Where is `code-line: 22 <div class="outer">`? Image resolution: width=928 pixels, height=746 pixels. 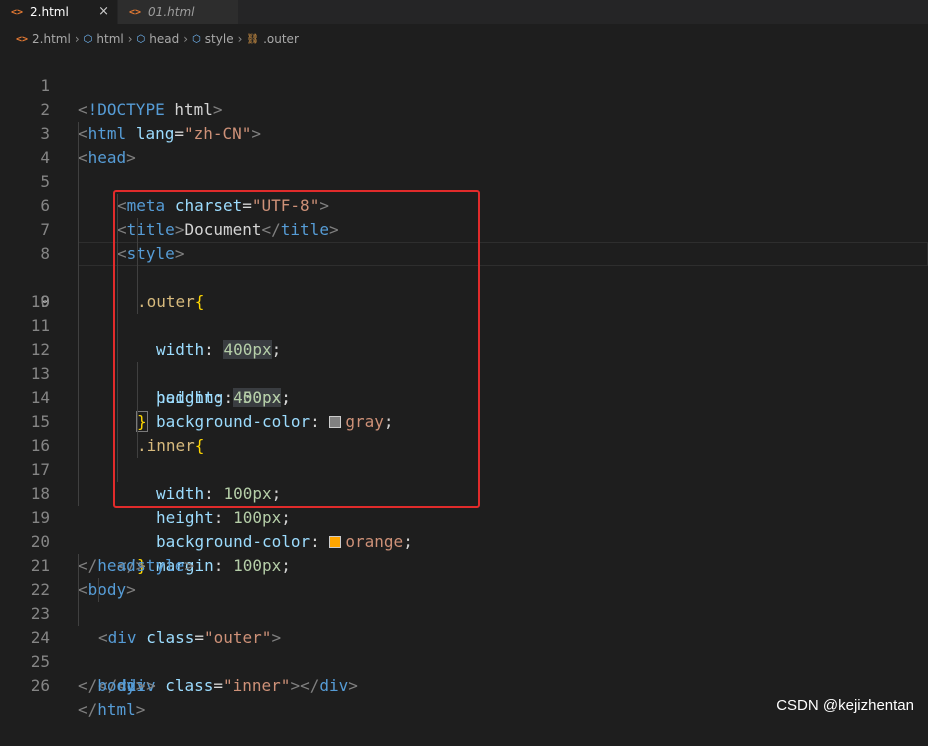
code-line: 22 <div class="outer"> is located at coordinates (464, 600).